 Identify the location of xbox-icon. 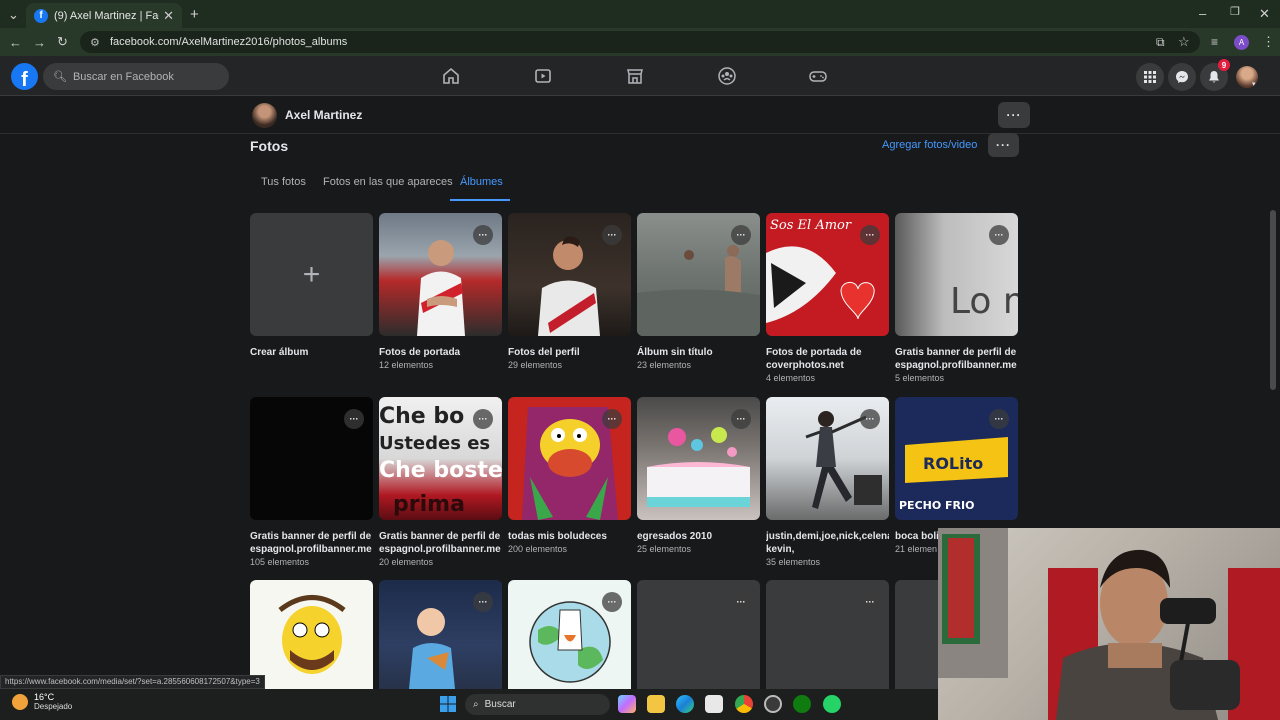
(802, 704).